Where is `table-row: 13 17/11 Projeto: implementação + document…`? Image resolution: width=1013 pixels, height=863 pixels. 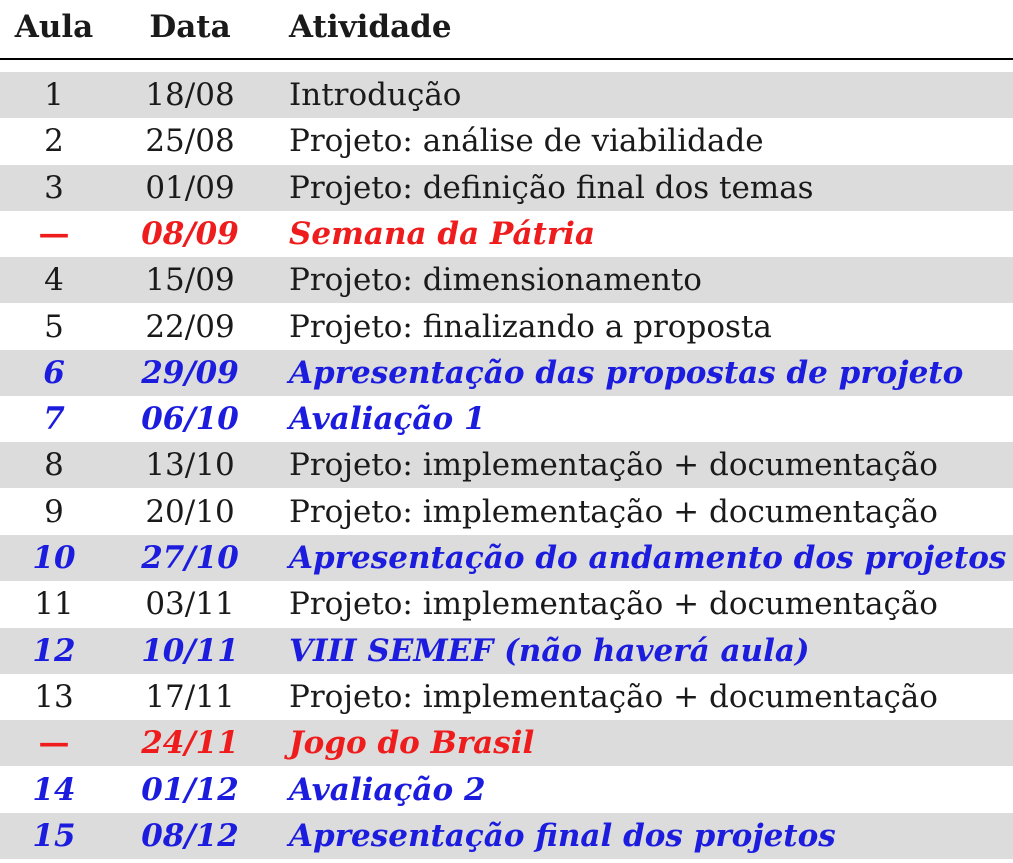 table-row: 13 17/11 Projeto: implementação + document… is located at coordinates (506, 697).